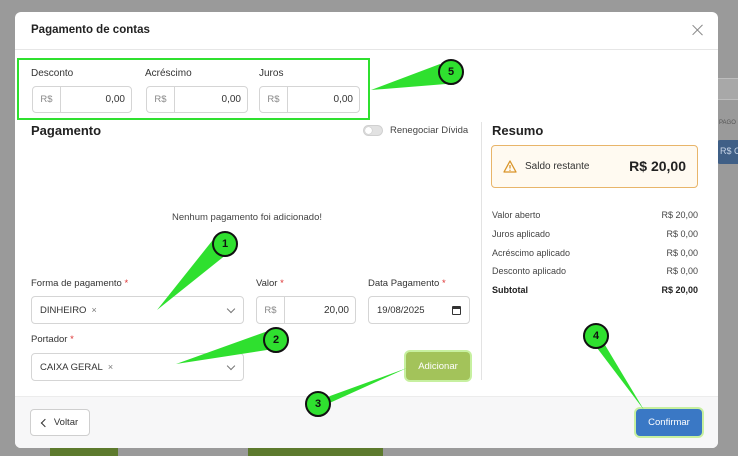  What do you see at coordinates (698, 30) in the screenshot?
I see `close-icon` at bounding box center [698, 30].